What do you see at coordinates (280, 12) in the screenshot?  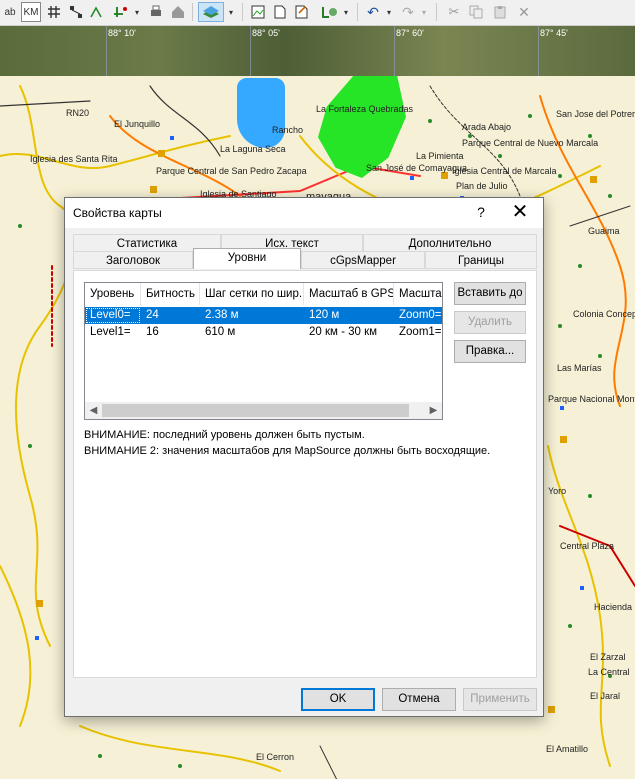 I see `document-icon` at bounding box center [280, 12].